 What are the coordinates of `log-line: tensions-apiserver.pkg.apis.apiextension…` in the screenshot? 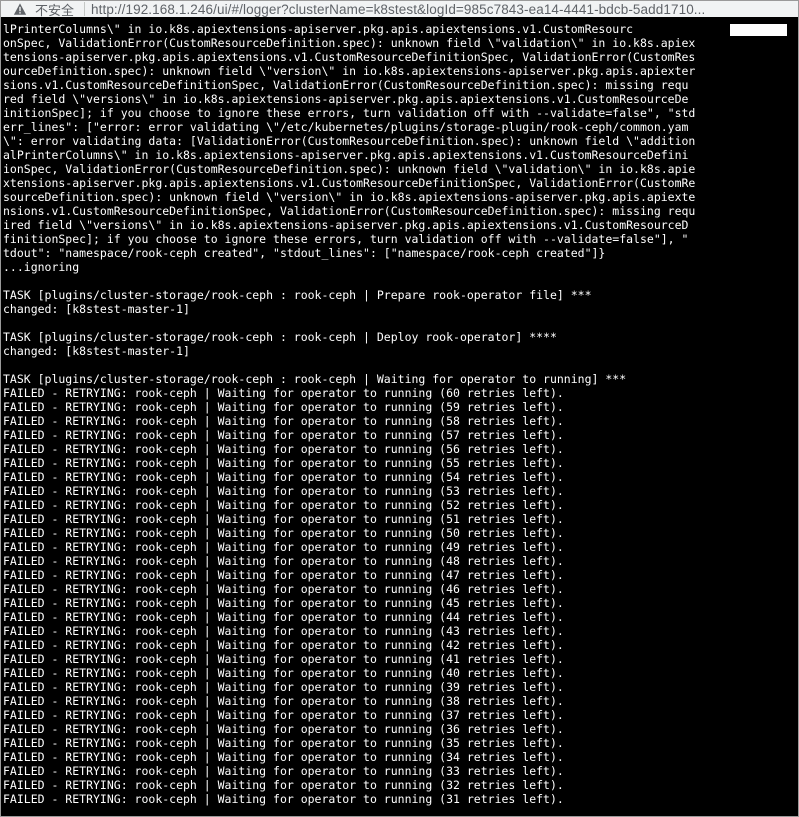 It's located at (349, 57).